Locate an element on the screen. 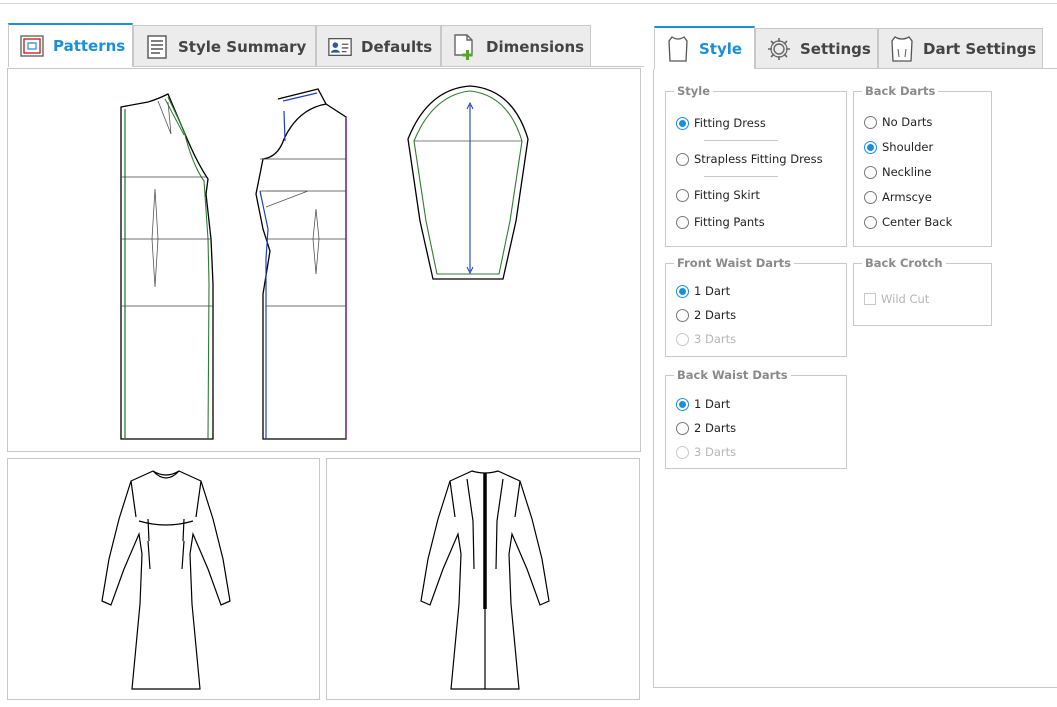  left-tab-strip-line is located at coordinates (388, 66).